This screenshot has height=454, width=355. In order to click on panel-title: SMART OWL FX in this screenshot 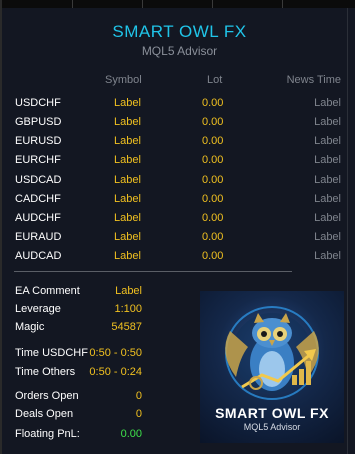, I will do `click(179, 31)`.